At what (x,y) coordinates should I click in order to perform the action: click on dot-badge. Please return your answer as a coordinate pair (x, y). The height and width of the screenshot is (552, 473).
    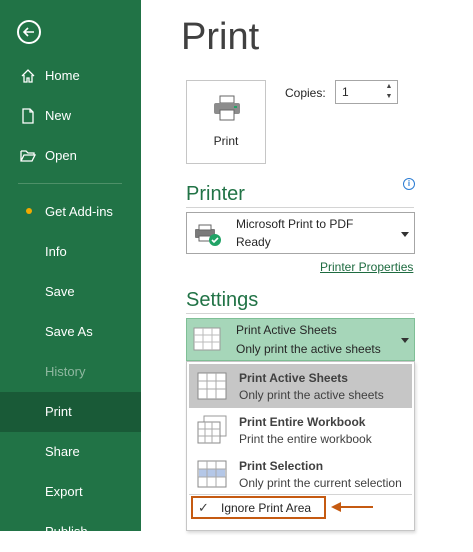
    Looking at the image, I should click on (29, 211).